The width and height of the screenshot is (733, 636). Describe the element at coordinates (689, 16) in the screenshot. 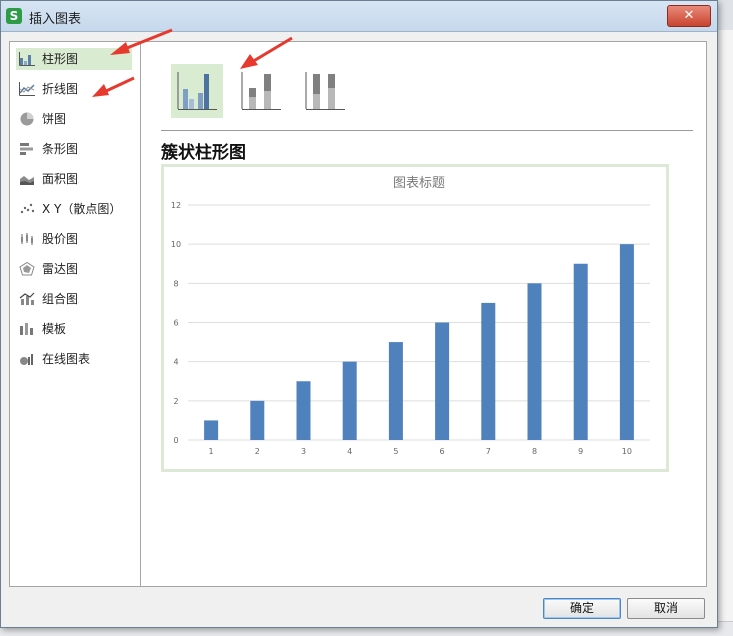

I see `close-button: ✕` at that location.